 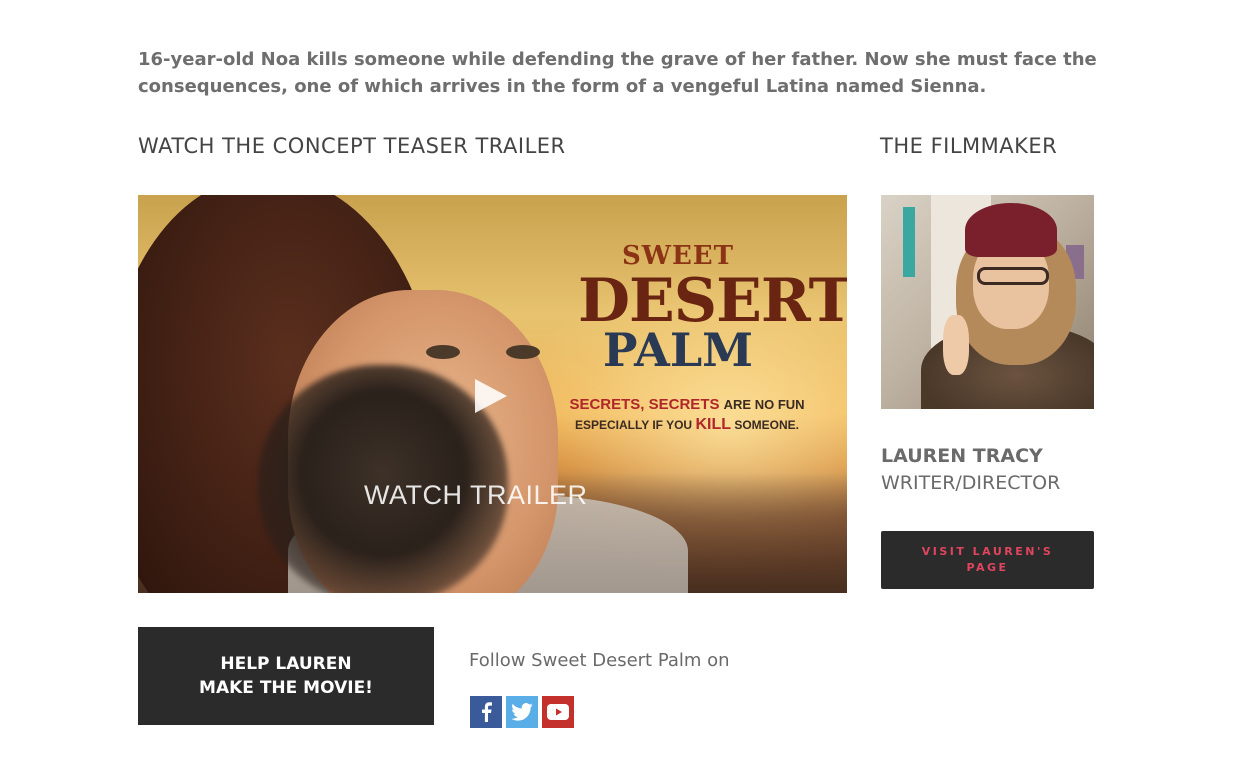 I want to click on help-button-line2: MAKE THE MOVIE!, so click(x=286, y=688).